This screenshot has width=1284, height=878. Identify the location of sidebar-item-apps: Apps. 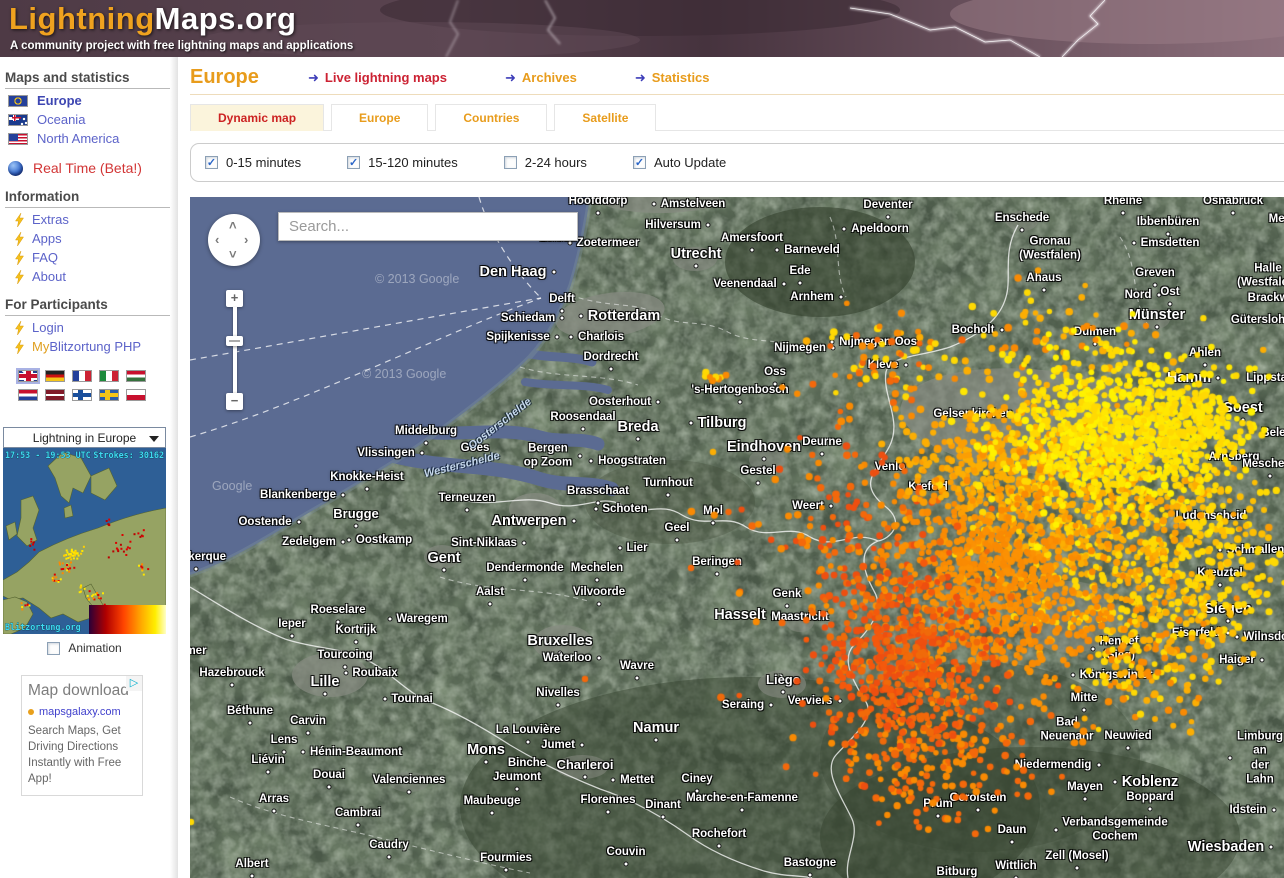
(93, 238).